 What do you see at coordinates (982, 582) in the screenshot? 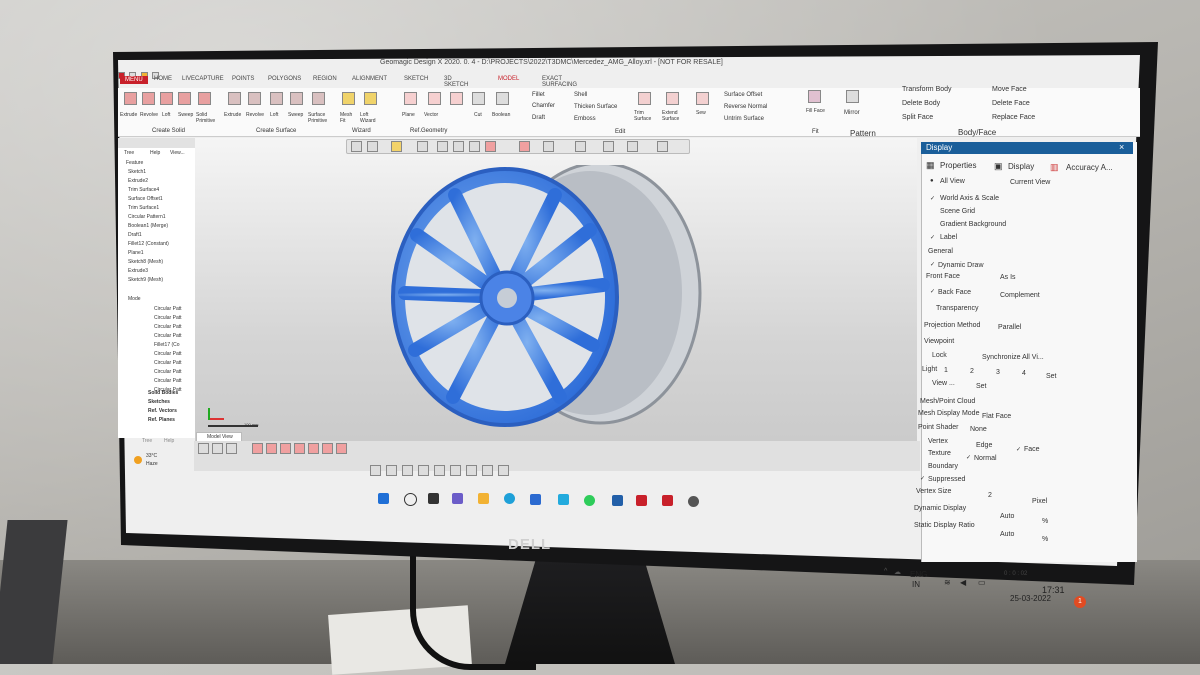
I see `battery-icon: ▭` at bounding box center [982, 582].